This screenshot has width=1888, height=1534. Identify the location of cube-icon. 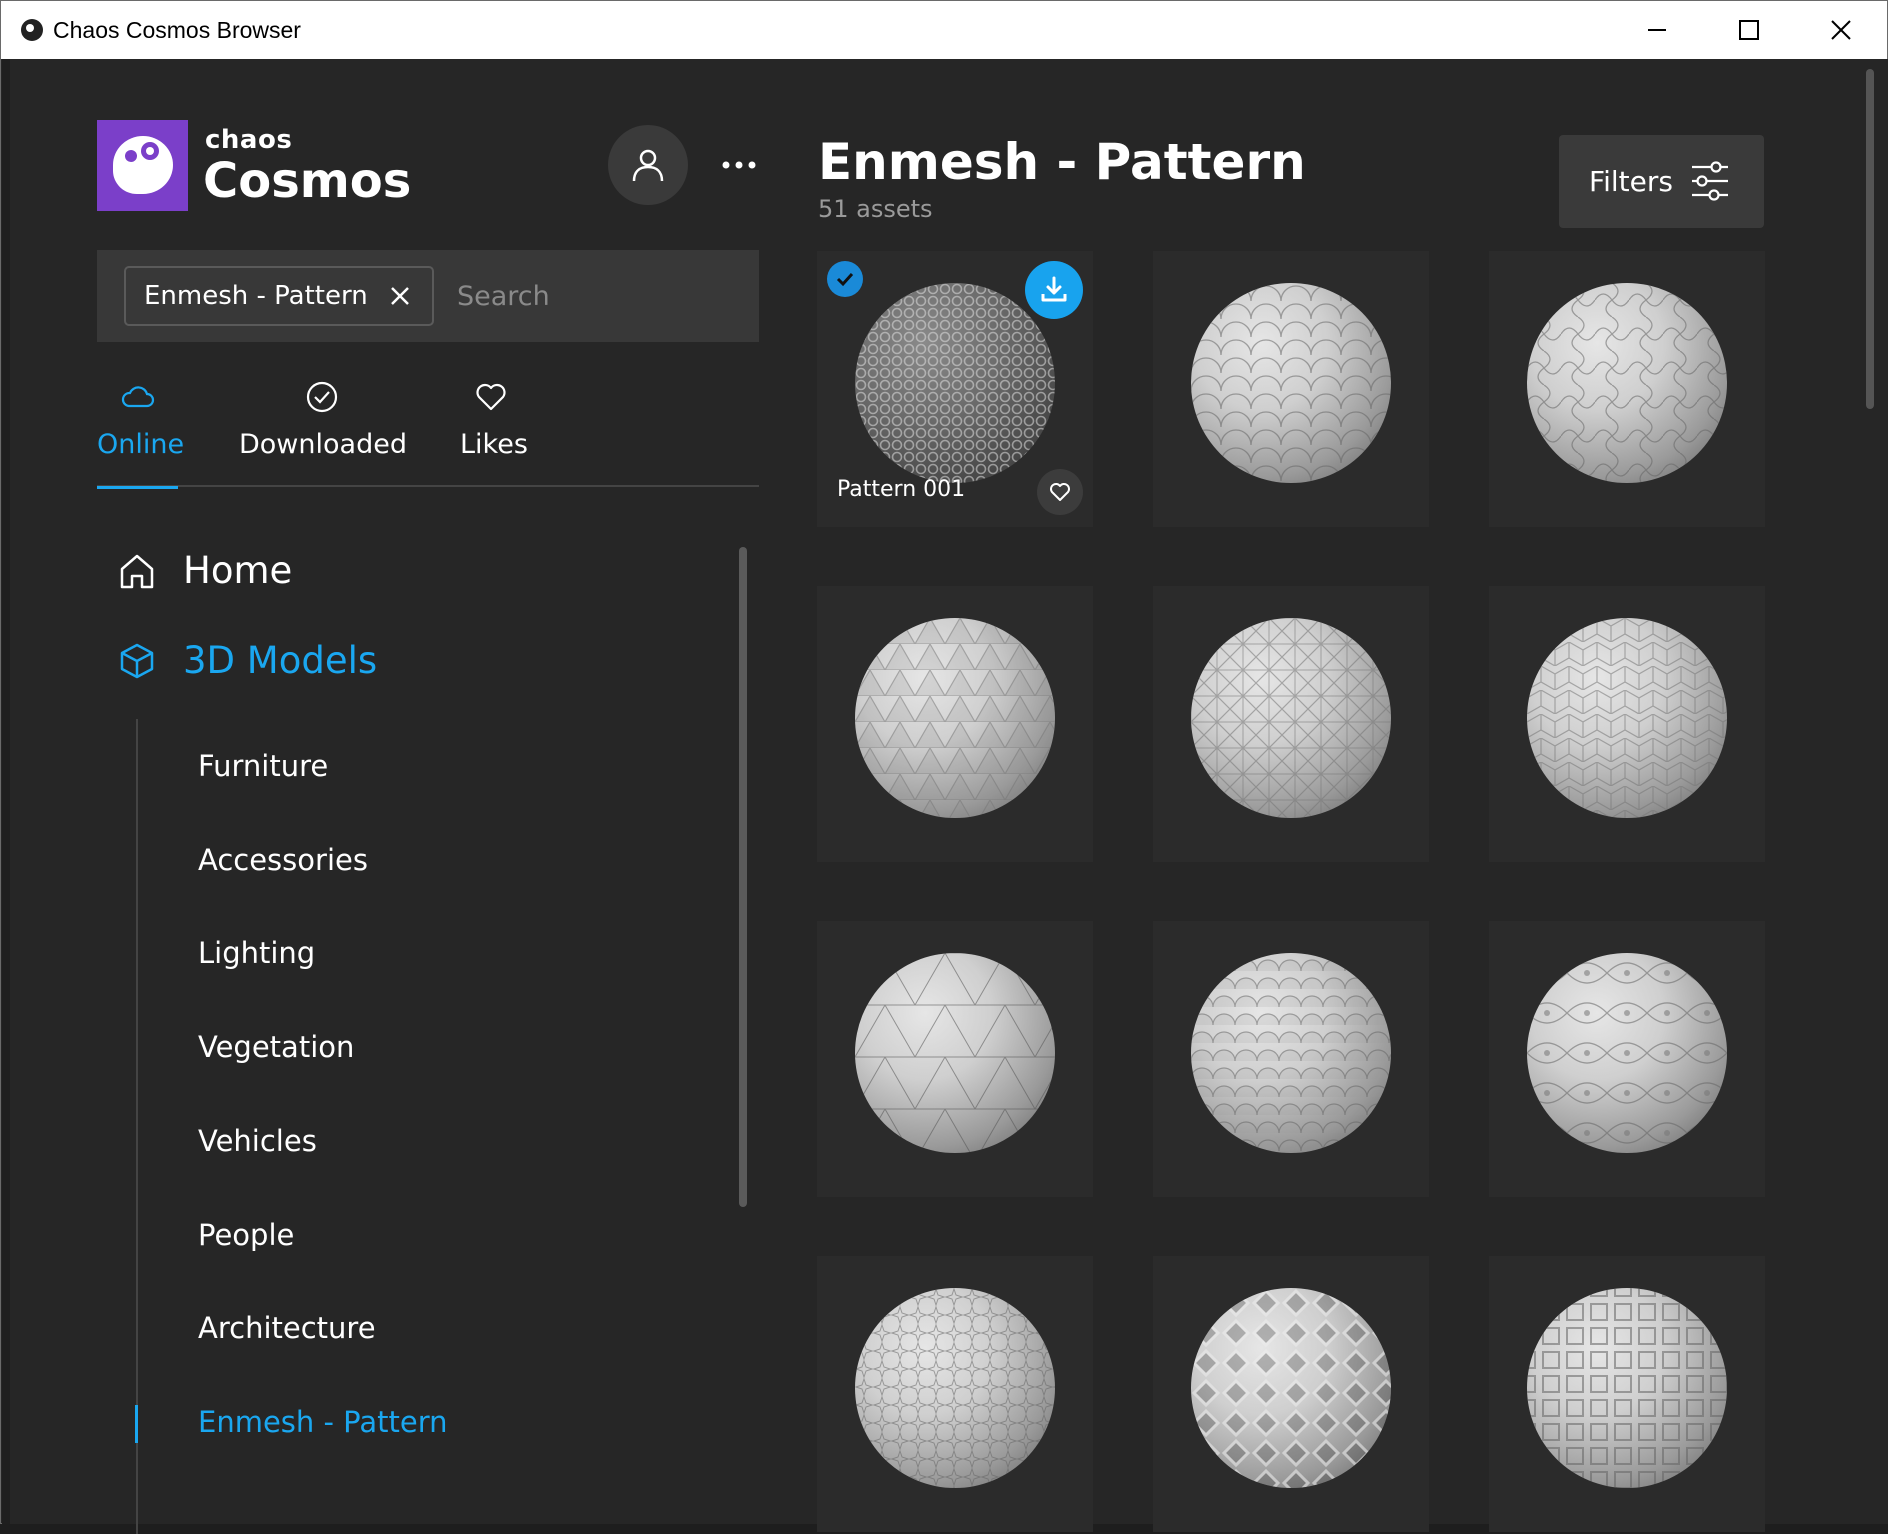
(137, 660).